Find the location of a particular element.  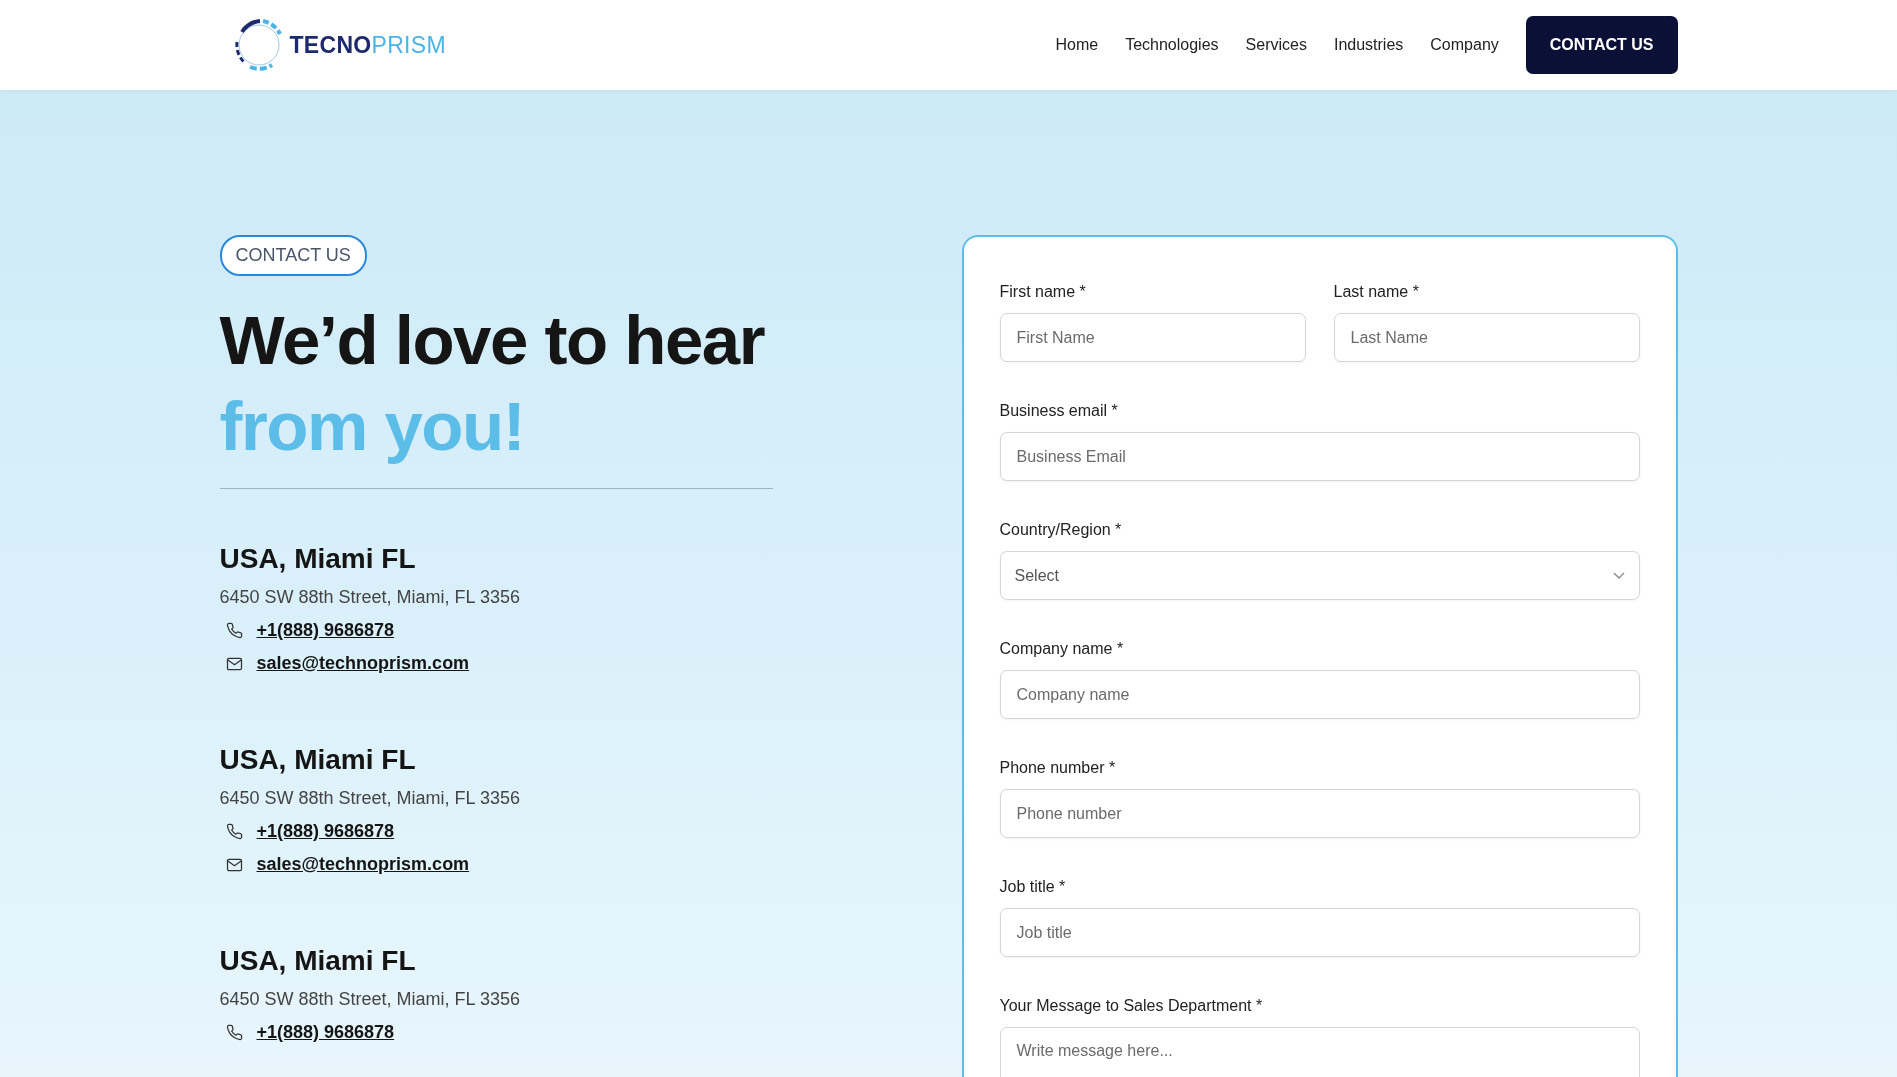

field-label: Your Message to Sales Department * is located at coordinates (1131, 1006).